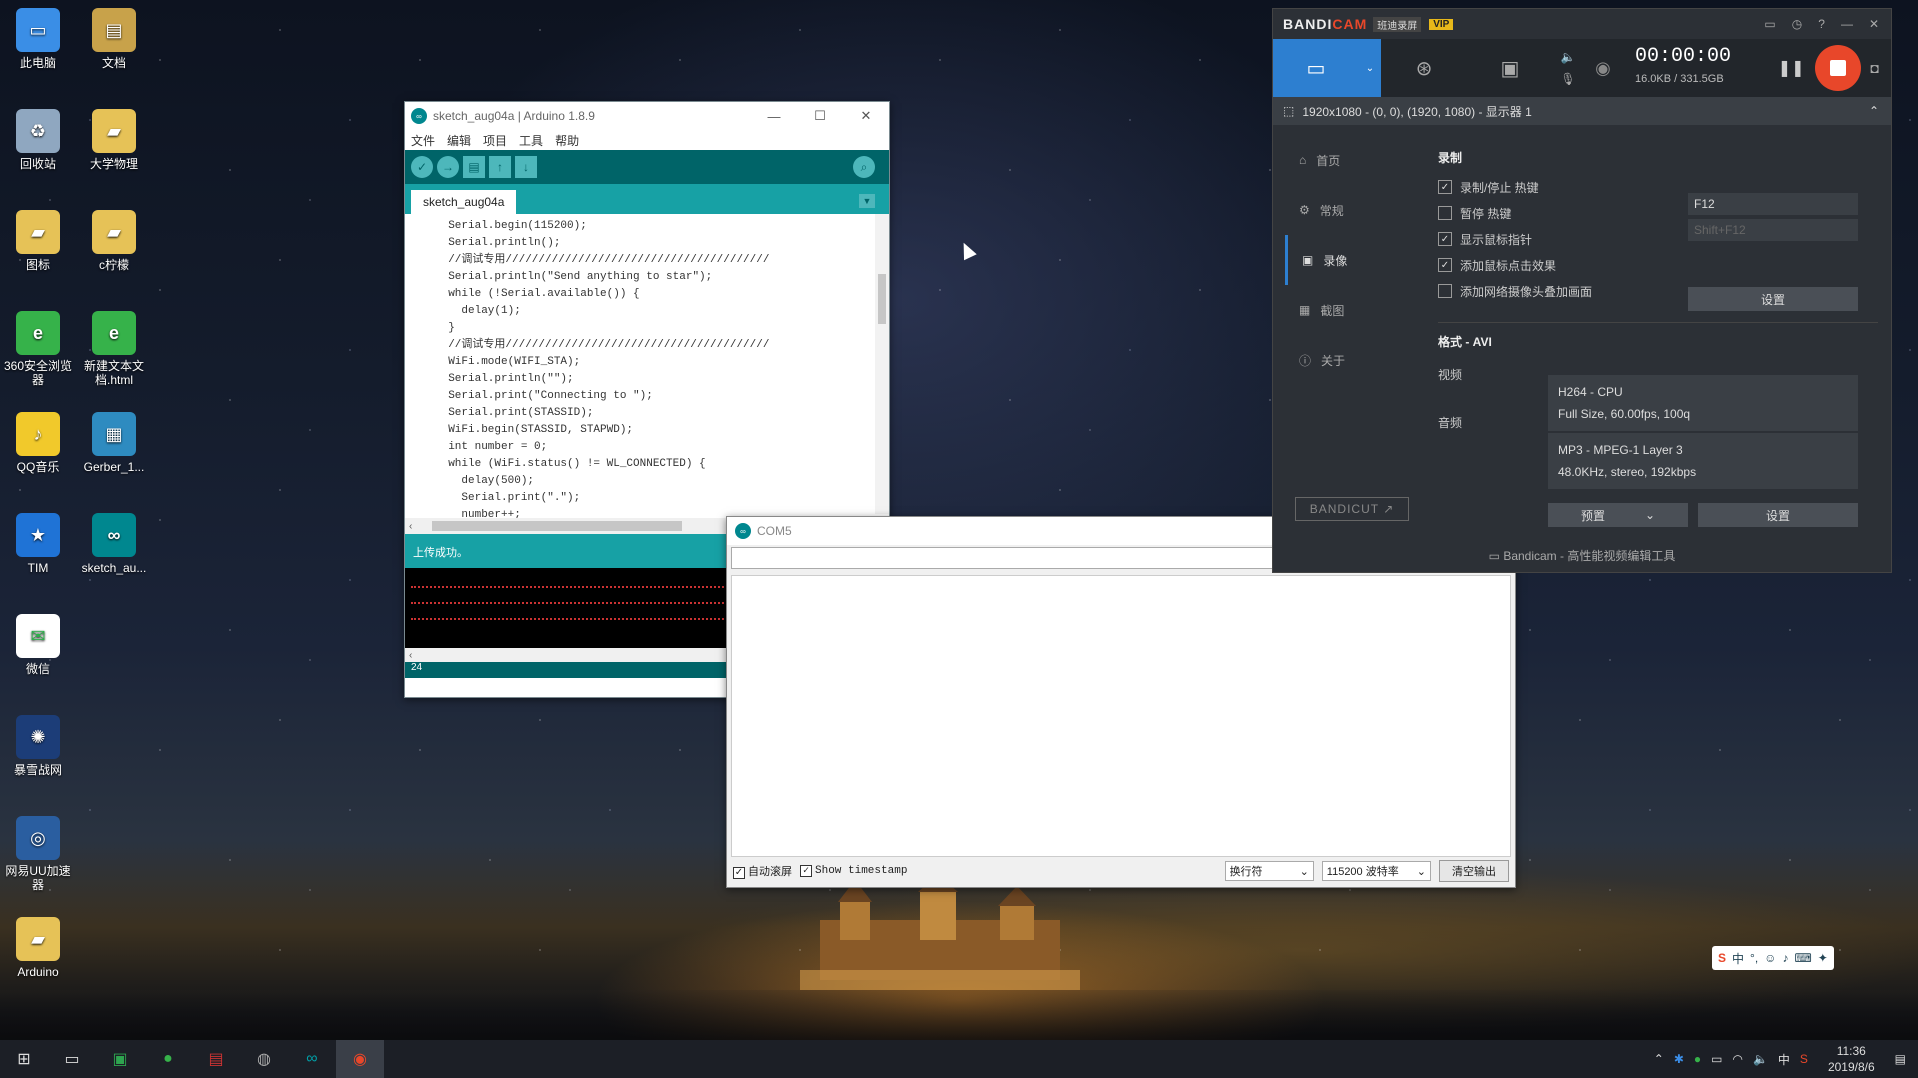 This screenshot has width=1918, height=1078. I want to click on stop-record-button, so click(1837, 68).